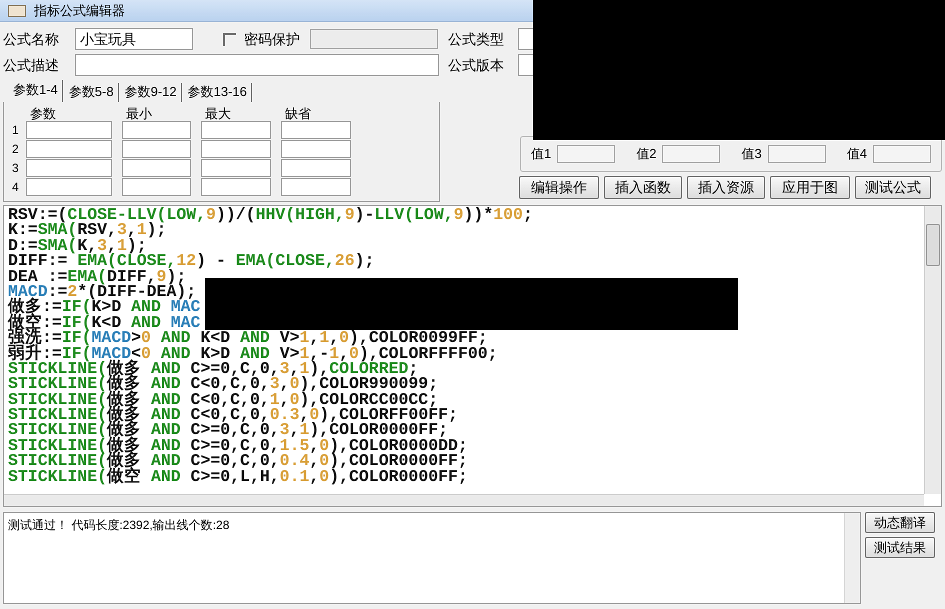 This screenshot has width=945, height=609. What do you see at coordinates (17, 10) in the screenshot?
I see `window-icon` at bounding box center [17, 10].